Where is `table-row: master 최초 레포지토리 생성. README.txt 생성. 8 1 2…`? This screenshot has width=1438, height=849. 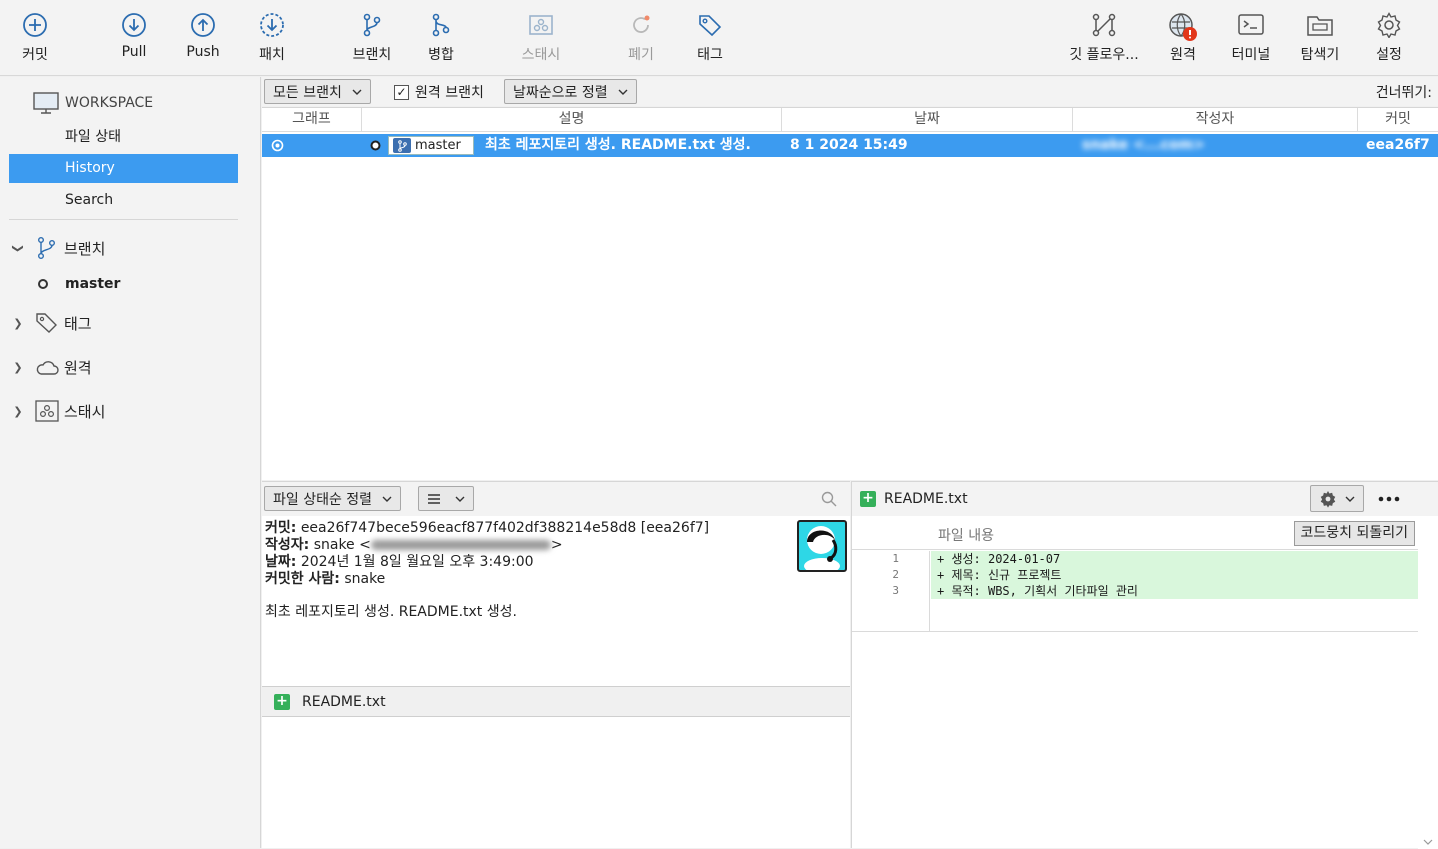
table-row: master 최초 레포지토리 생성. README.txt 생성. 8 1 2… is located at coordinates (850, 145).